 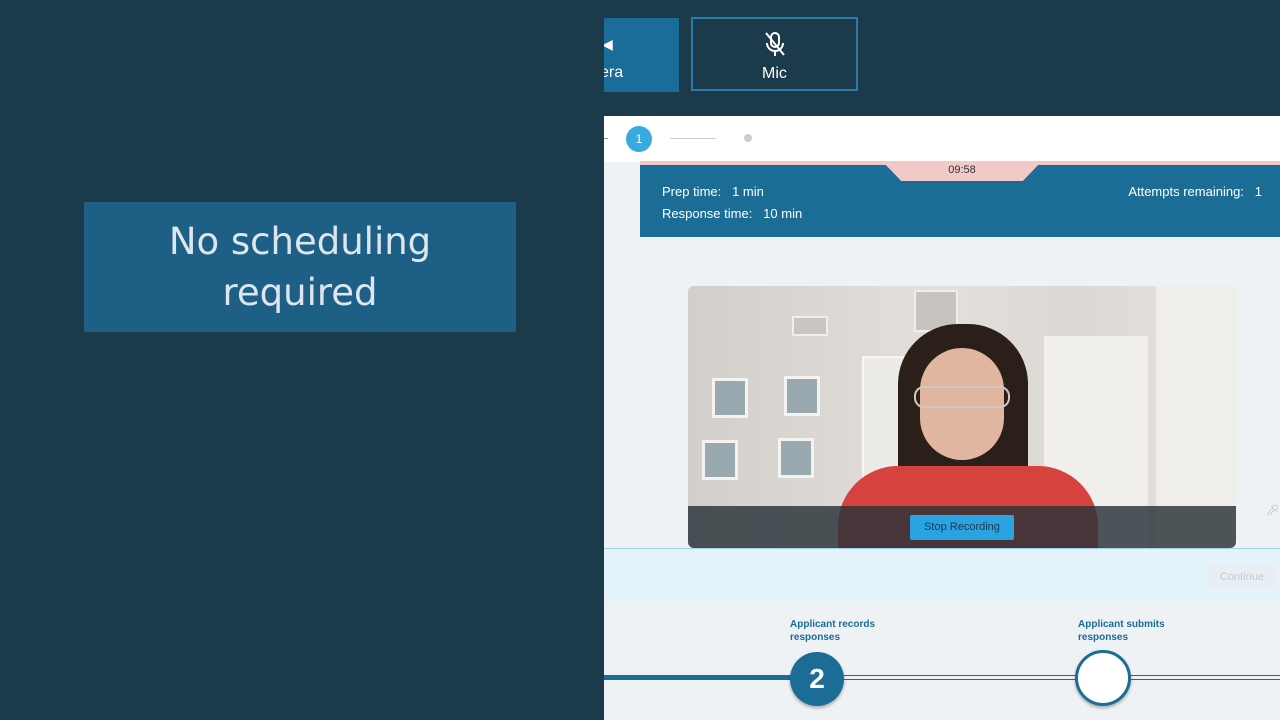 What do you see at coordinates (783, 213) in the screenshot?
I see `response-time-value: 10 min` at bounding box center [783, 213].